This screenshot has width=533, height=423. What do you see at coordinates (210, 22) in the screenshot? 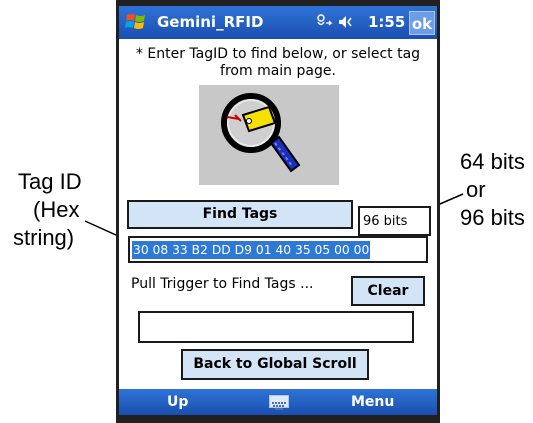
I see `app-title: Gemini_RFID` at bounding box center [210, 22].